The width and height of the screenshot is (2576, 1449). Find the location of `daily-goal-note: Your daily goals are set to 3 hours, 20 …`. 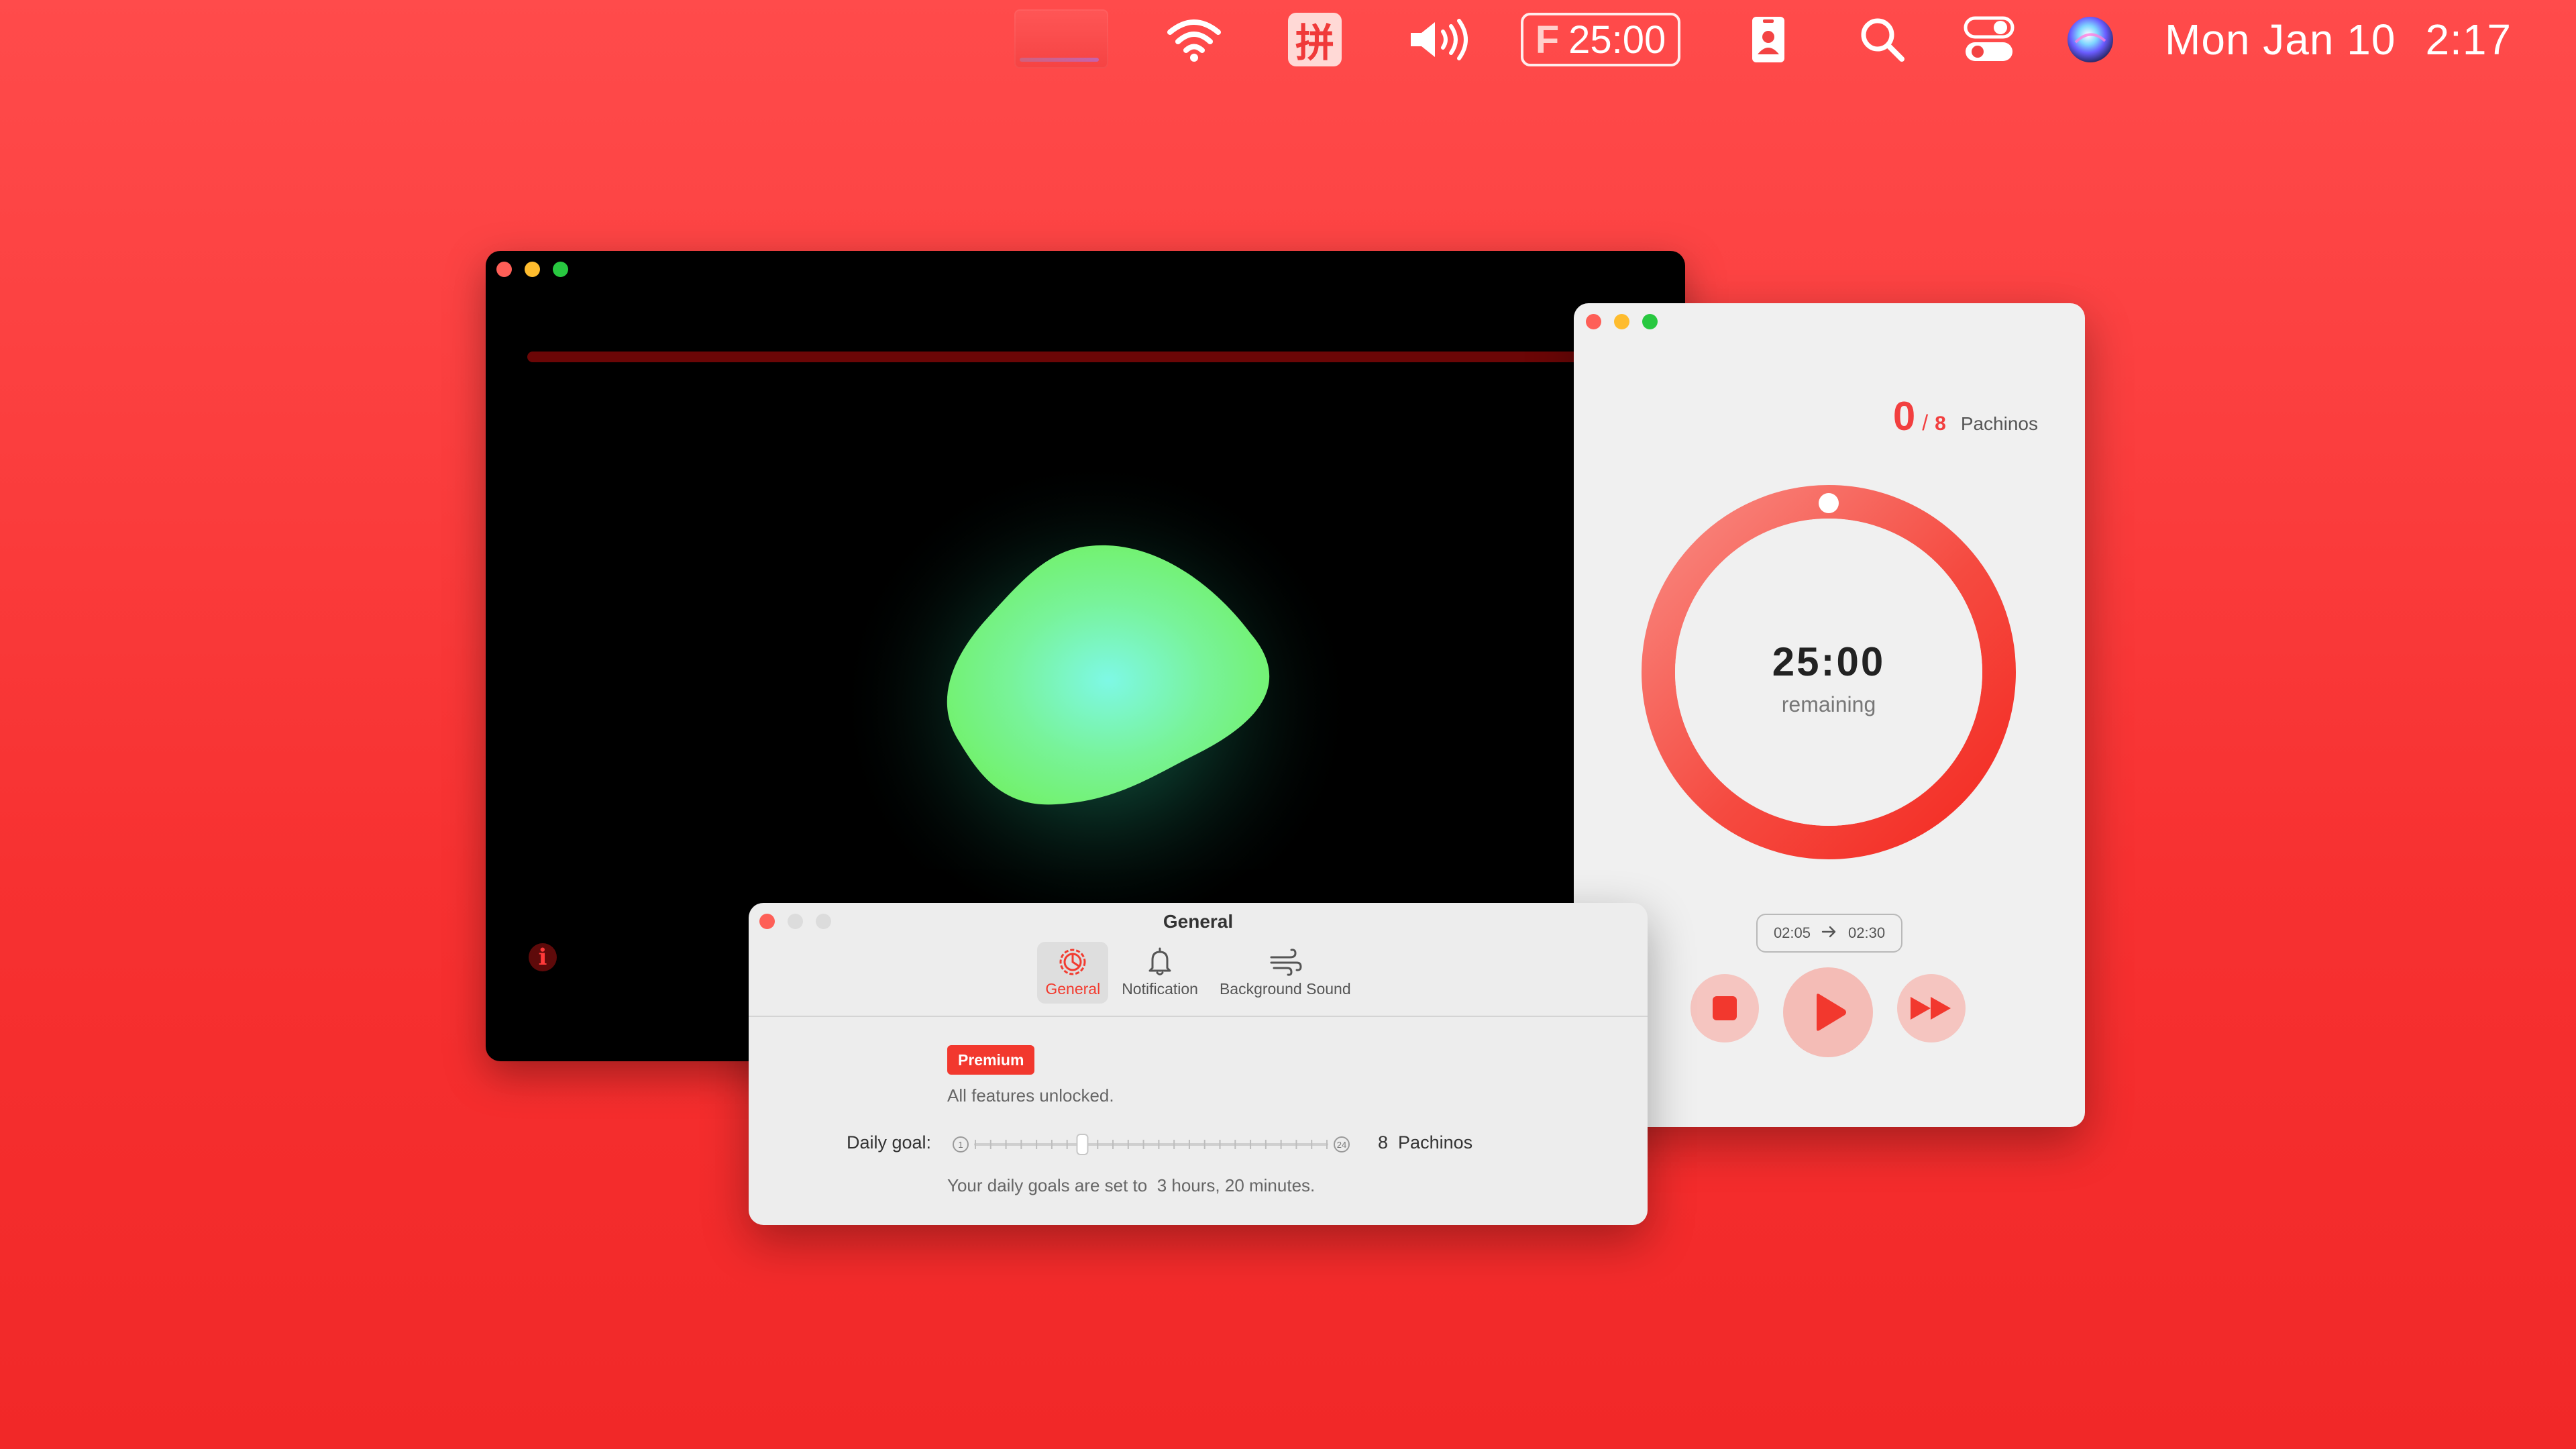

daily-goal-note: Your daily goals are set to 3 hours, 20 … is located at coordinates (1131, 1185).